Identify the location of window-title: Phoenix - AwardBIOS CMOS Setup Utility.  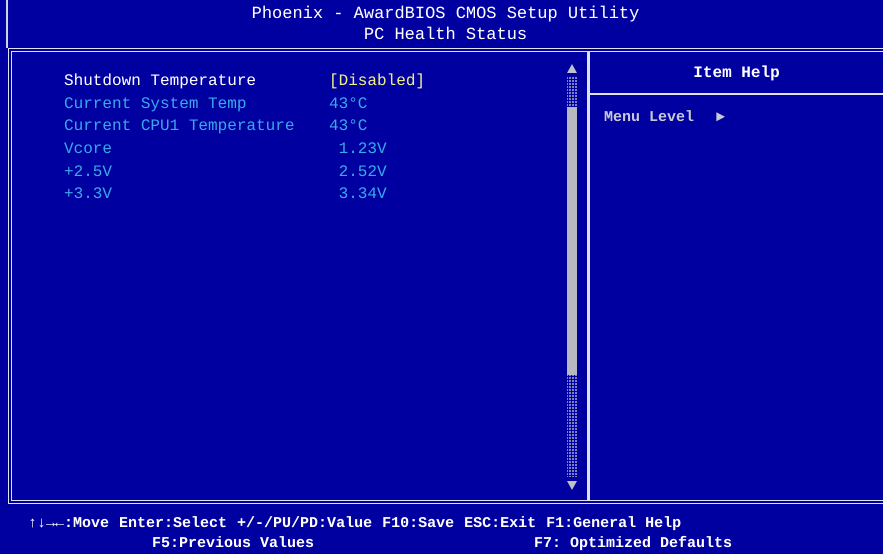
(446, 14).